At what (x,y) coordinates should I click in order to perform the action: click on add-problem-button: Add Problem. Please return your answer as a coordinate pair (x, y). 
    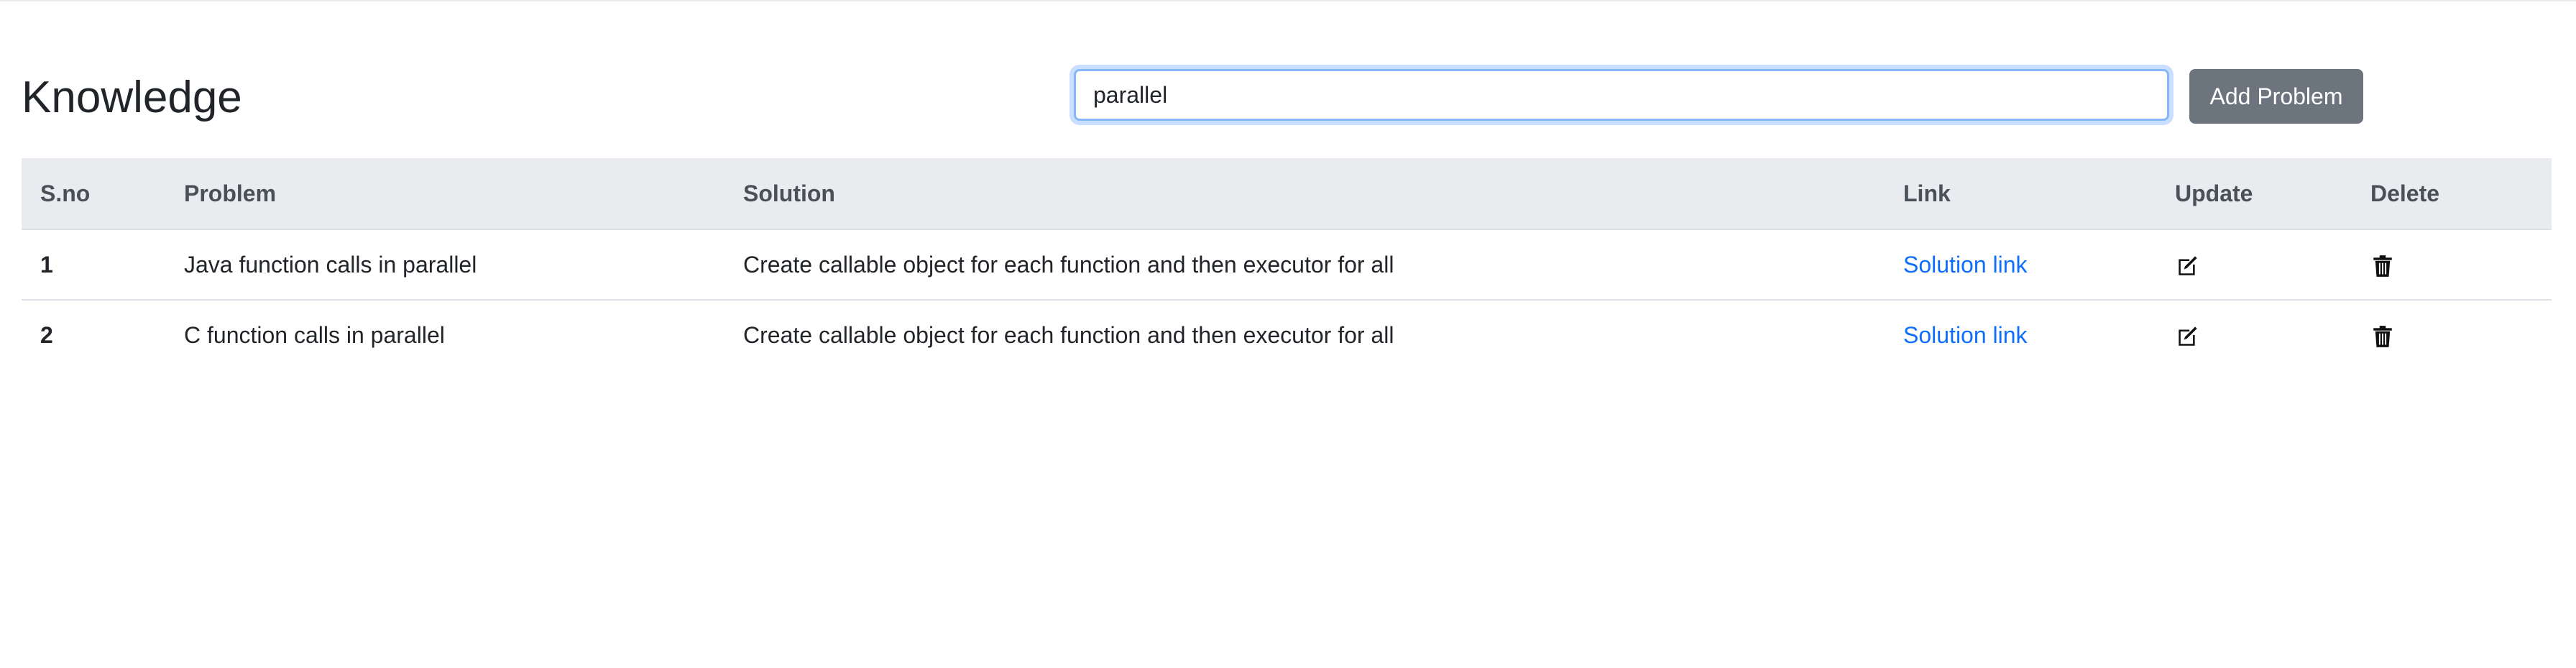
    Looking at the image, I should click on (2276, 96).